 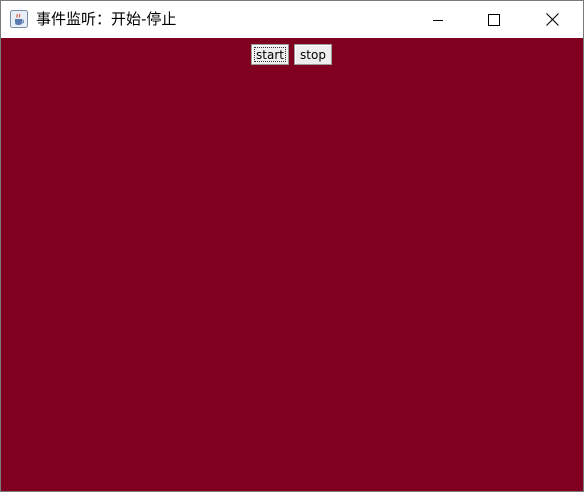 I want to click on window-title: 事件监听：开始-停止, so click(x=106, y=19).